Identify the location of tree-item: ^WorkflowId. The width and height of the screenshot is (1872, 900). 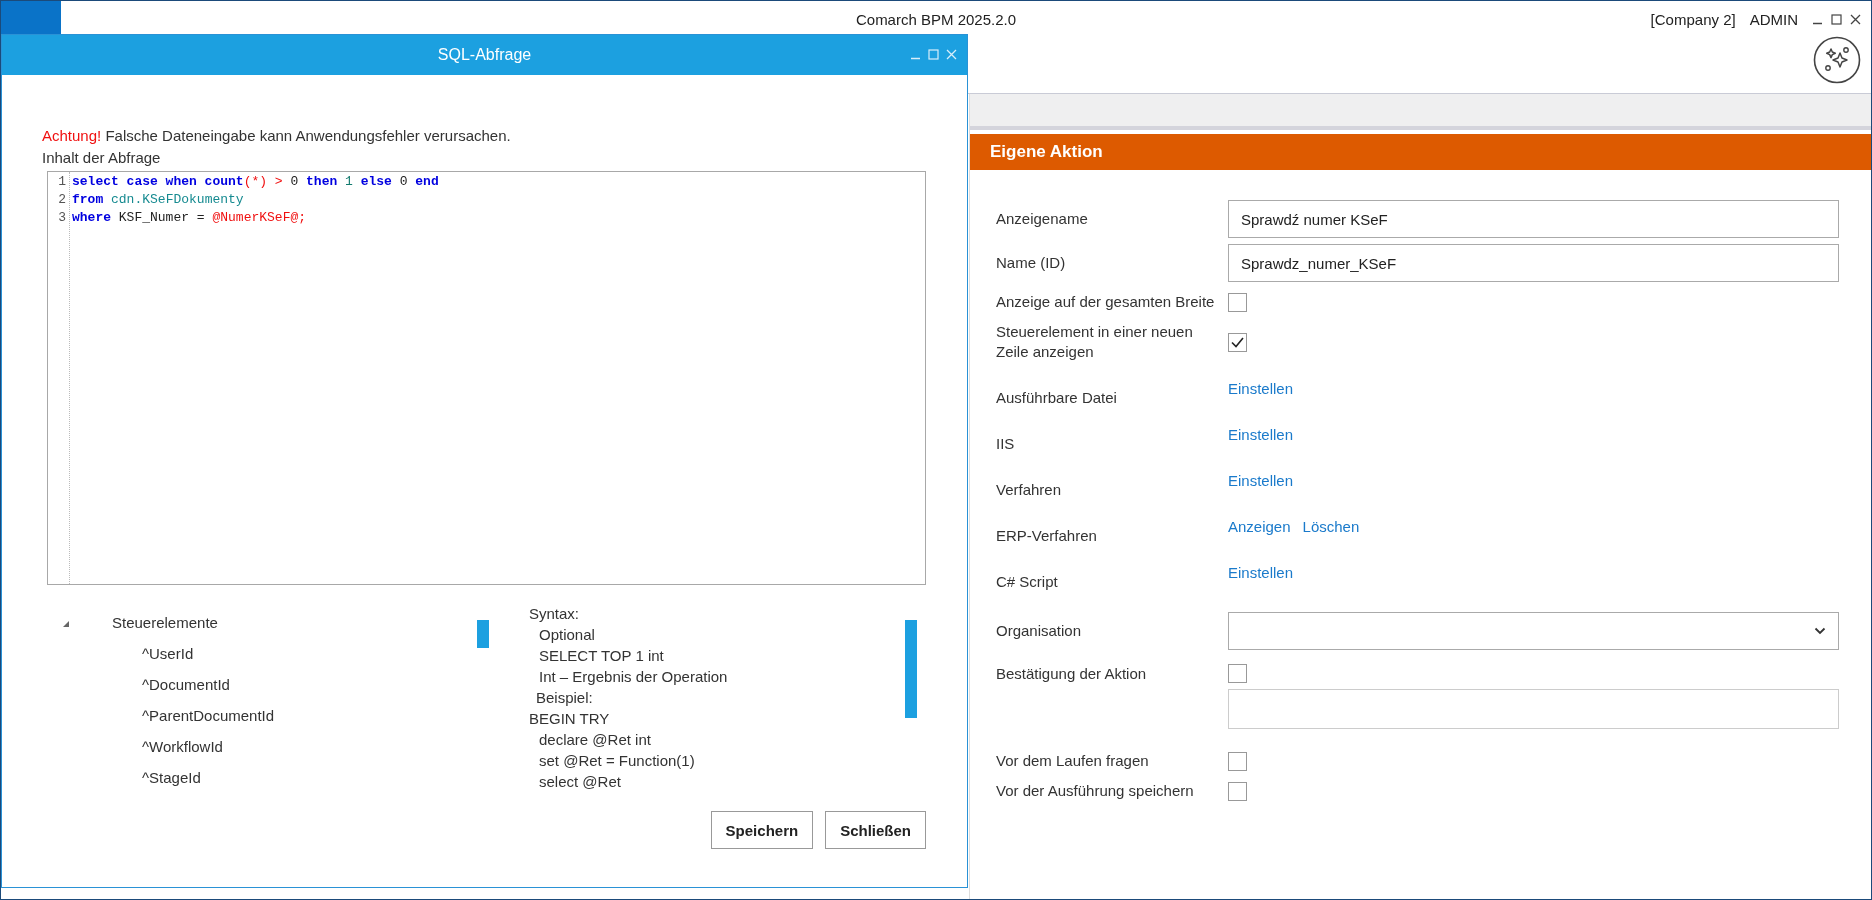
(182, 746).